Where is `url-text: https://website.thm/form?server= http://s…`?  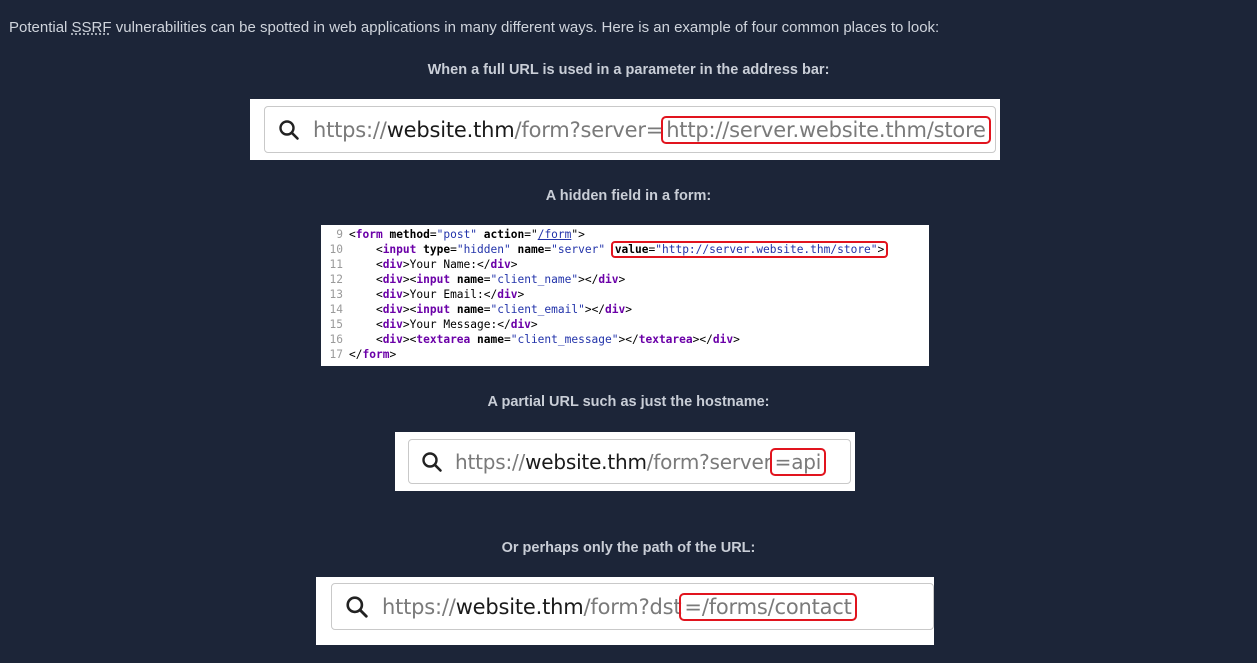
url-text: https://website.thm/form?server= http://s… is located at coordinates (652, 129).